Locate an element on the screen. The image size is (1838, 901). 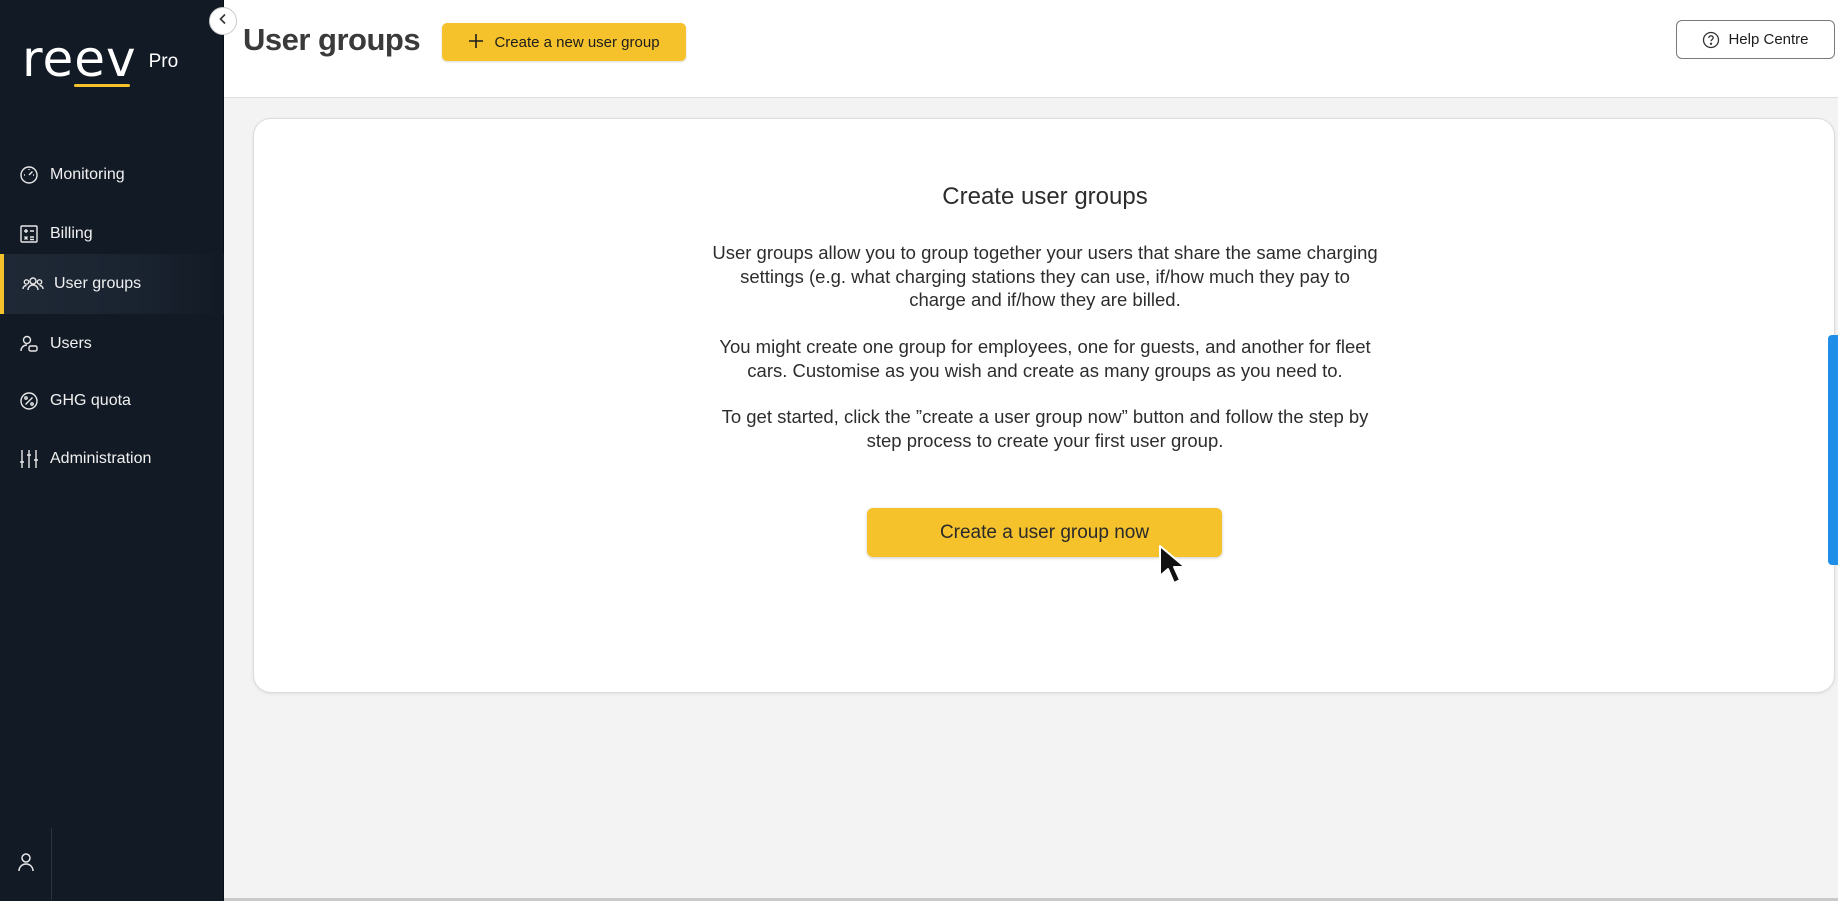
question-circle-icon is located at coordinates (1711, 40).